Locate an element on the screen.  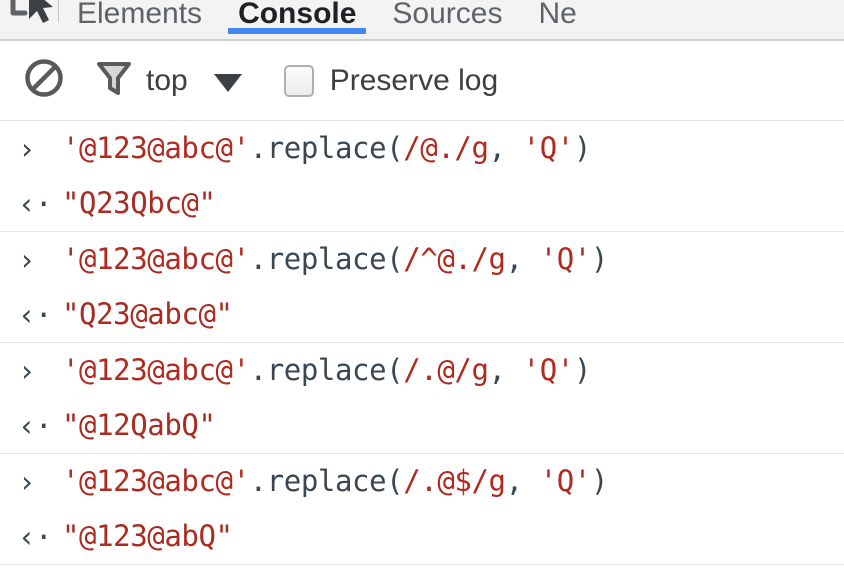
tab-sources: Sources is located at coordinates (447, 16).